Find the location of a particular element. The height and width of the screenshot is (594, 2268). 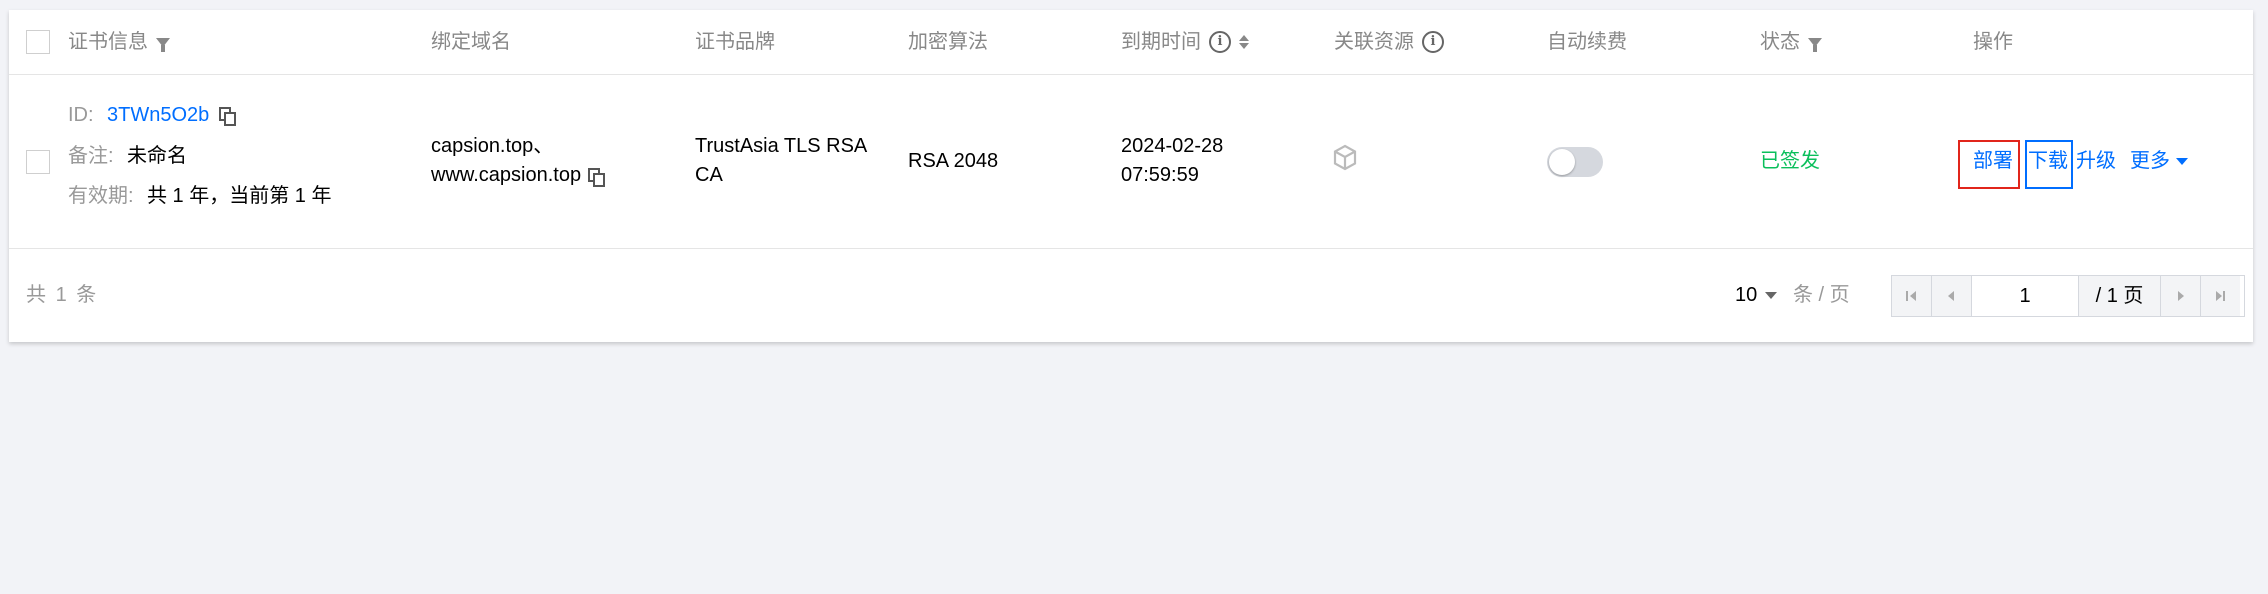

download-button: 下载 is located at coordinates (2048, 161).